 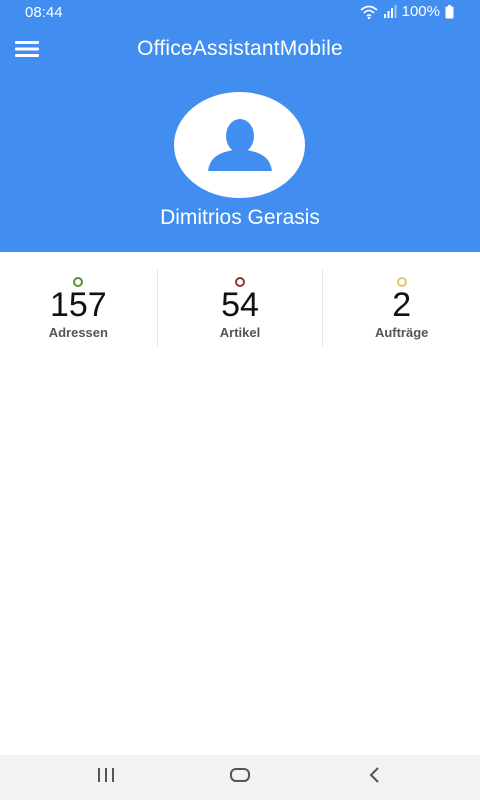 What do you see at coordinates (402, 305) in the screenshot?
I see `stat-value: 2` at bounding box center [402, 305].